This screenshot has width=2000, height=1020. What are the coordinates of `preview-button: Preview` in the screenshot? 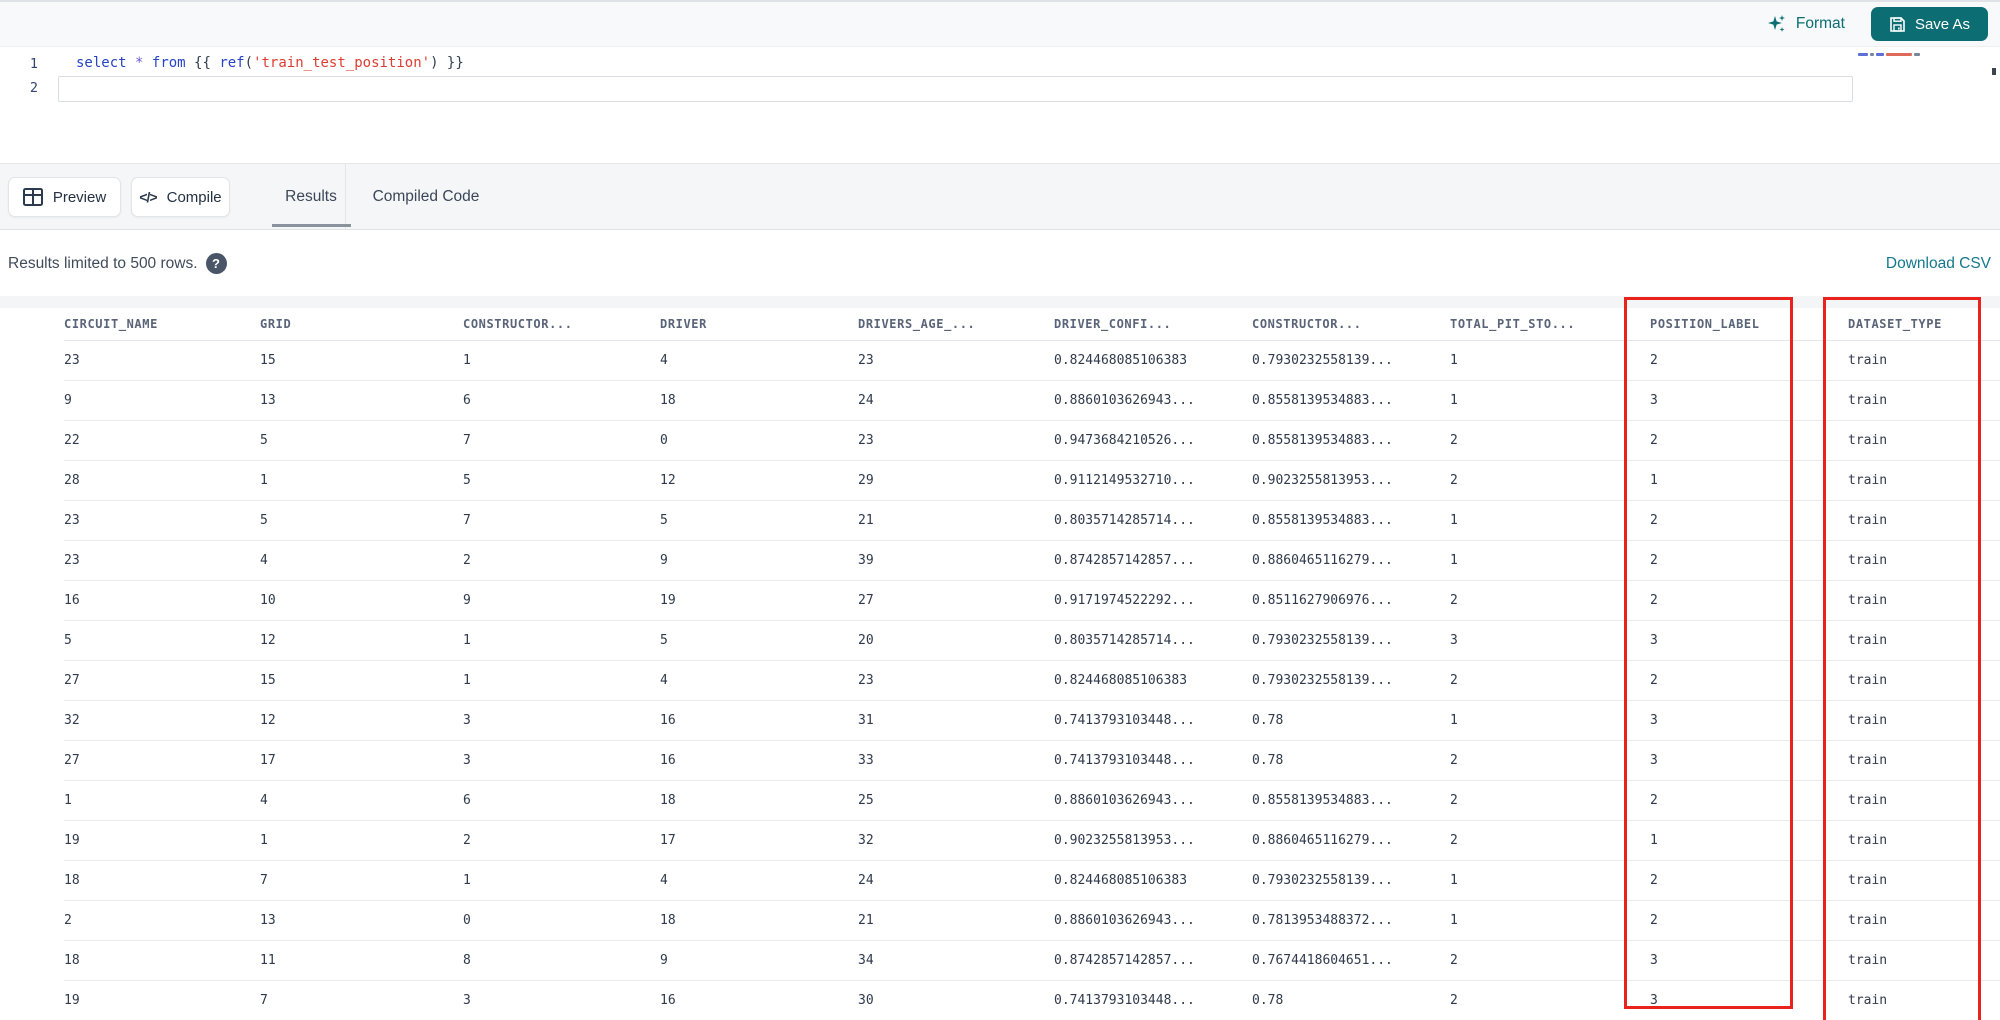 It's located at (64, 197).